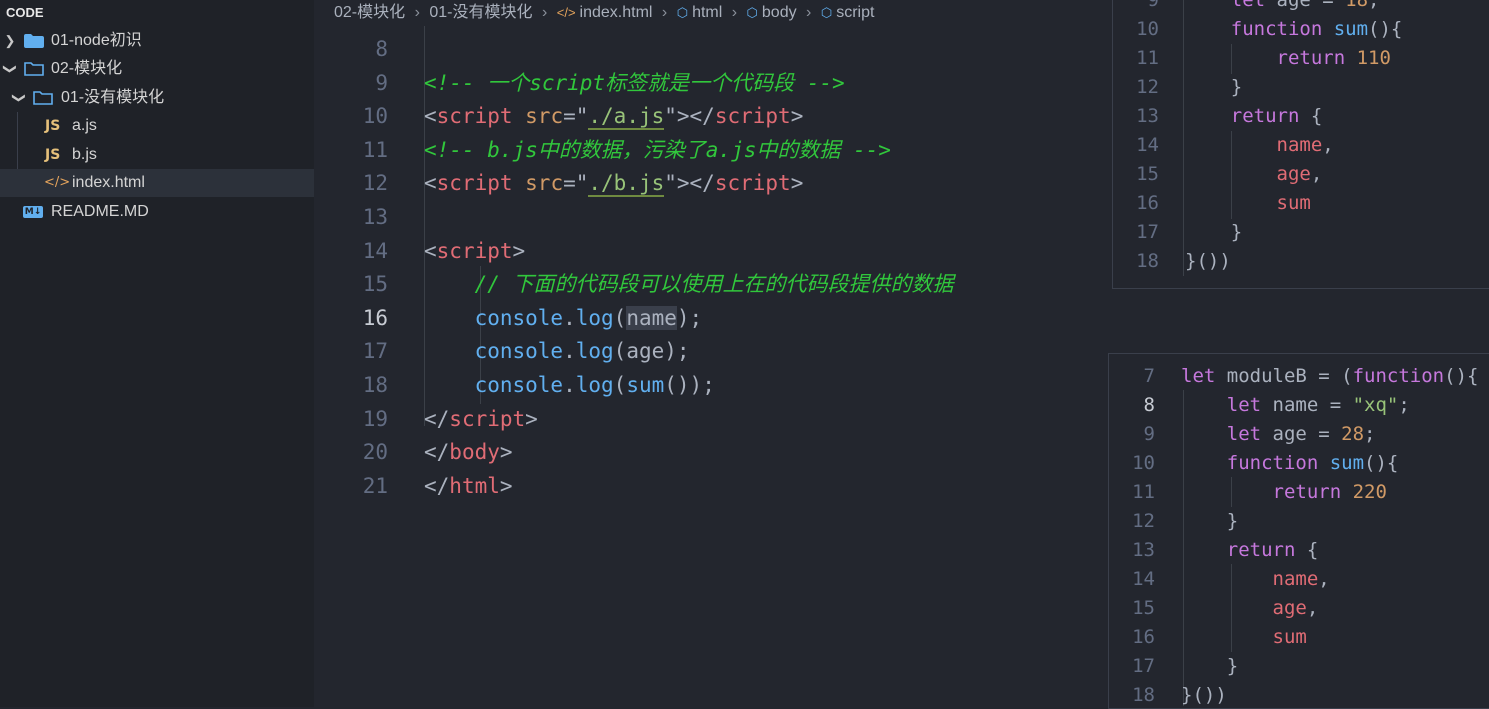  What do you see at coordinates (430, 250) in the screenshot?
I see `code-token: <` at bounding box center [430, 250].